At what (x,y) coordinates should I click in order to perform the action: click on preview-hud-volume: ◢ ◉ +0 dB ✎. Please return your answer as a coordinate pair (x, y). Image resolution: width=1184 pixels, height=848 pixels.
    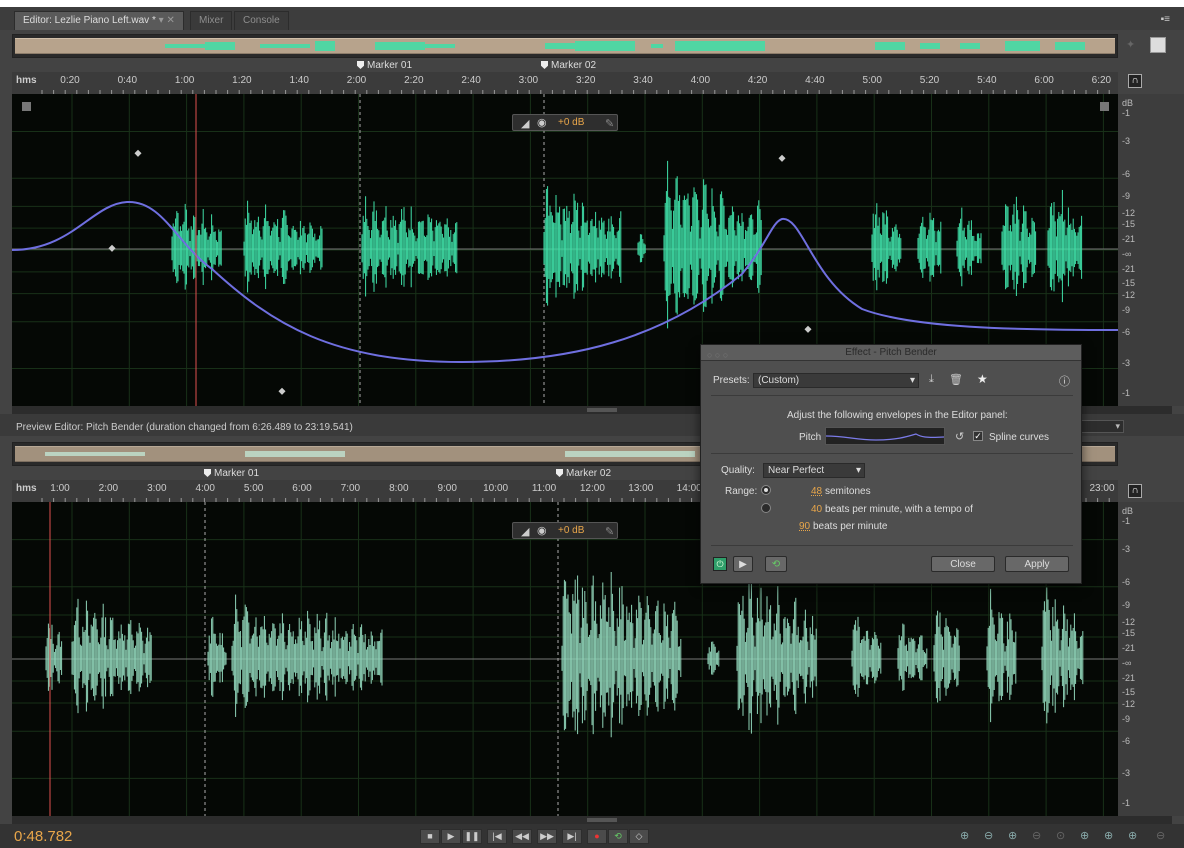
    Looking at the image, I should click on (565, 530).